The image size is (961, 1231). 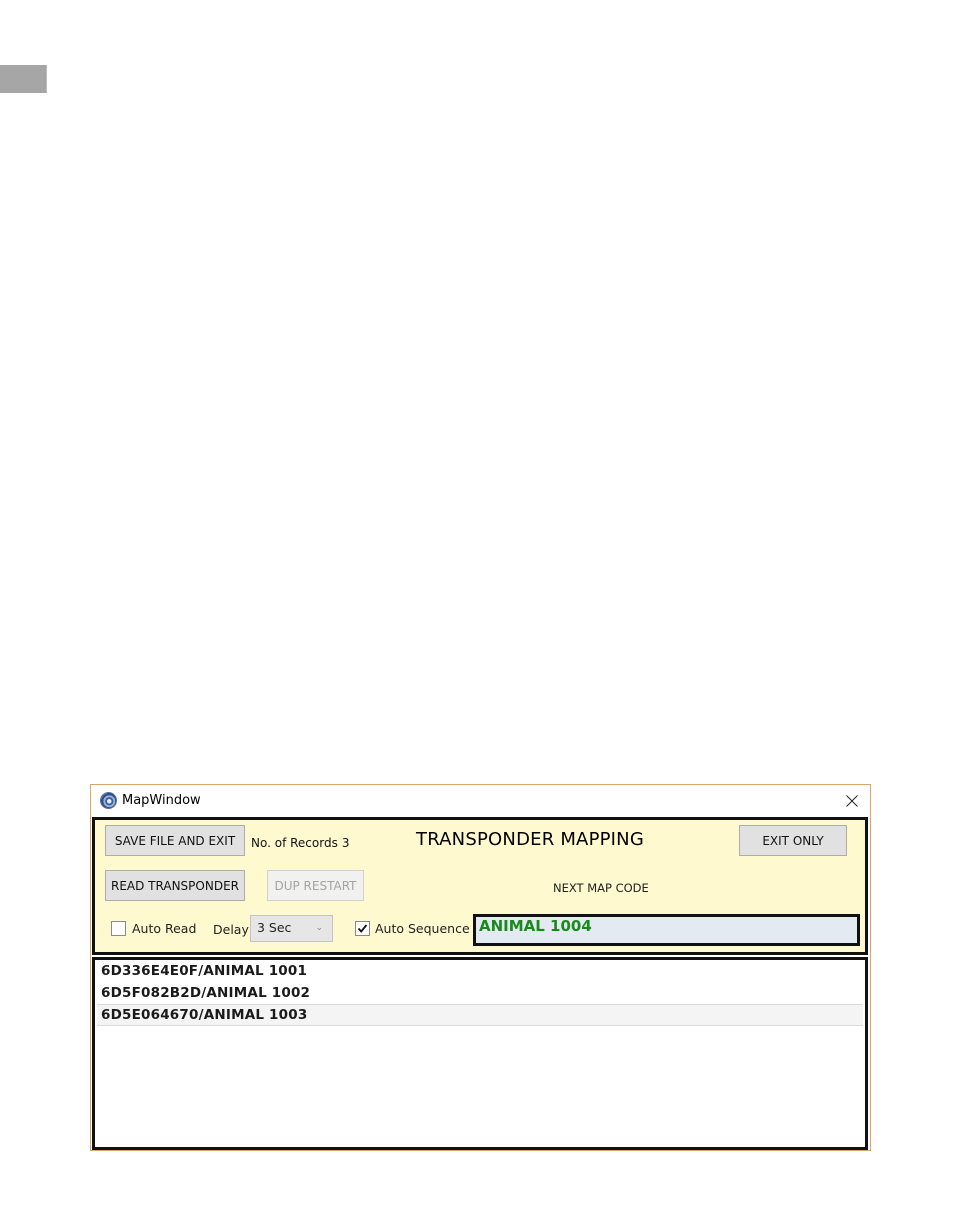 What do you see at coordinates (345, 843) in the screenshot?
I see `records-count: 3` at bounding box center [345, 843].